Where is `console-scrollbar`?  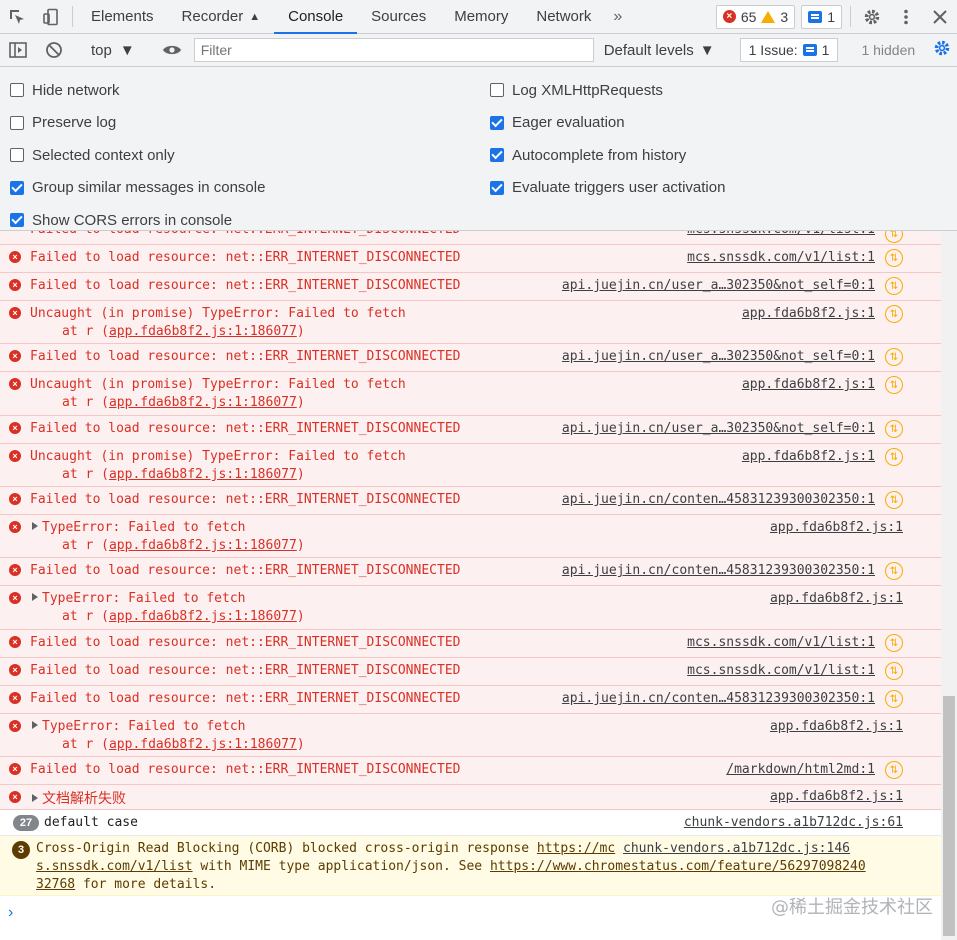 console-scrollbar is located at coordinates (949, 585).